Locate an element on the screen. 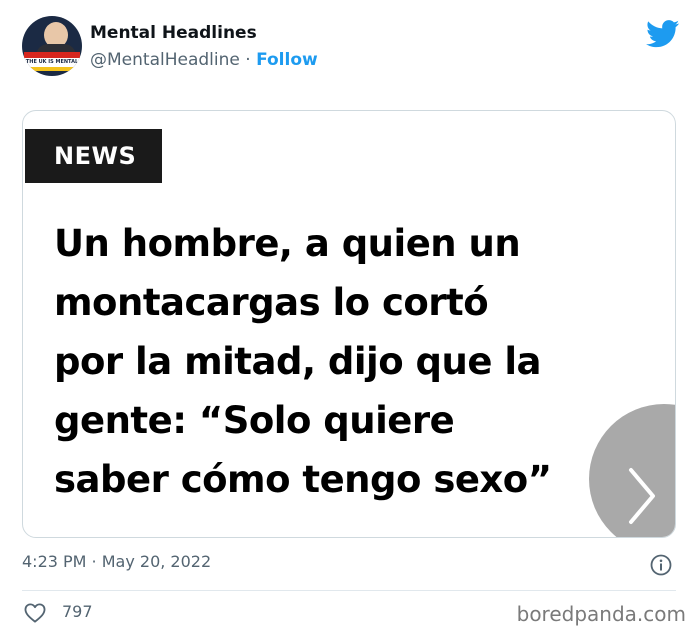 The height and width of the screenshot is (642, 700). news-badge: NEWS is located at coordinates (93, 156).